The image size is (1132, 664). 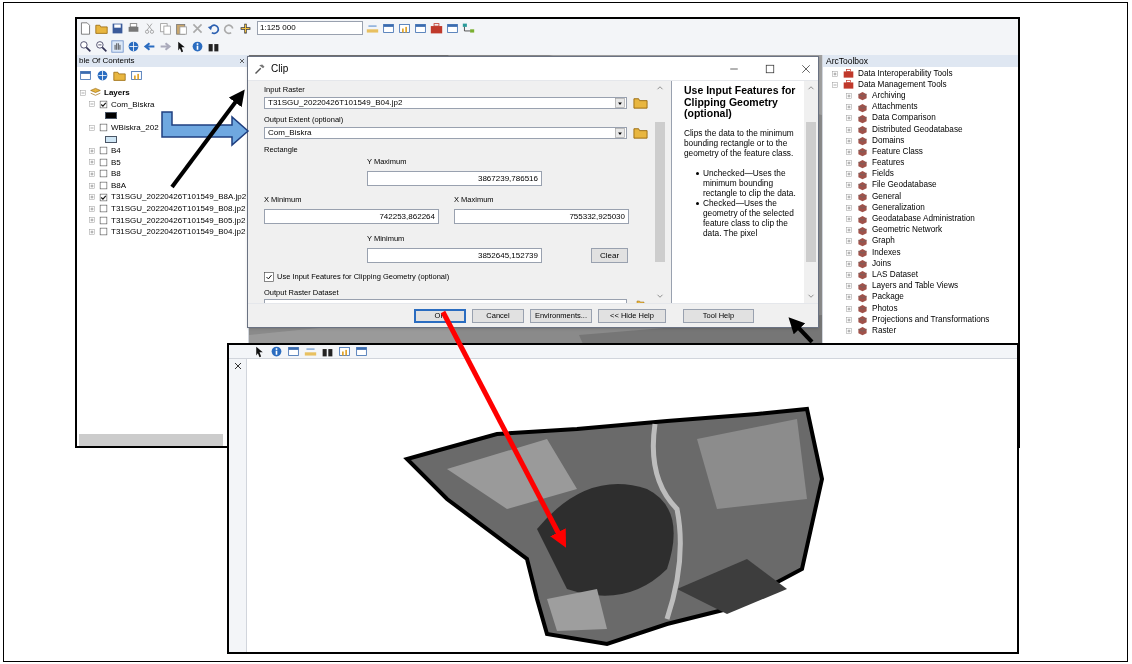 I want to click on zoom-out-icon, so click(x=101, y=46).